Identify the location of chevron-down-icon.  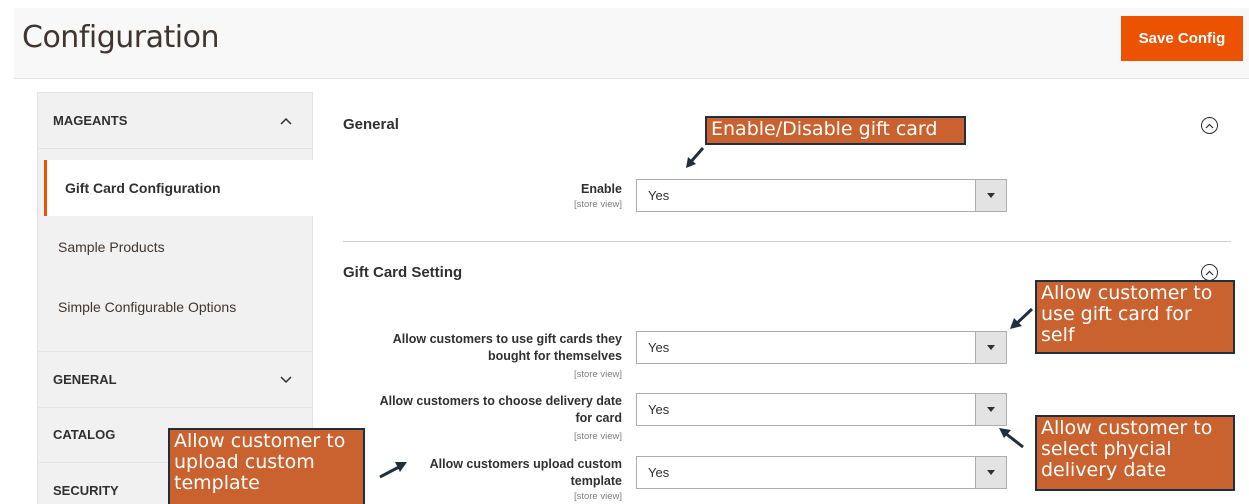
(286, 380).